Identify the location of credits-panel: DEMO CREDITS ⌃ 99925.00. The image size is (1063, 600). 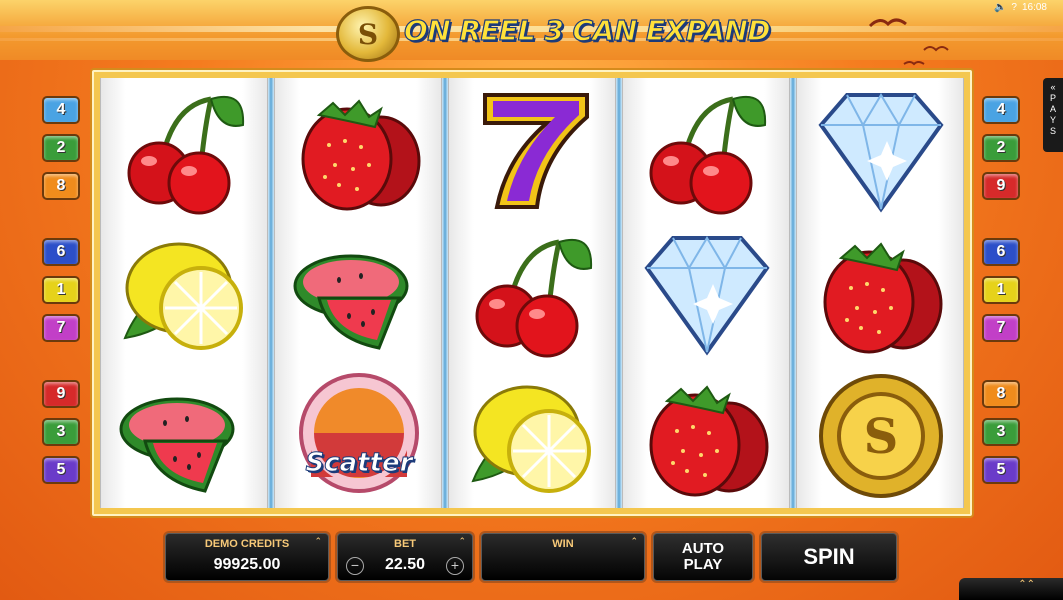
(247, 557).